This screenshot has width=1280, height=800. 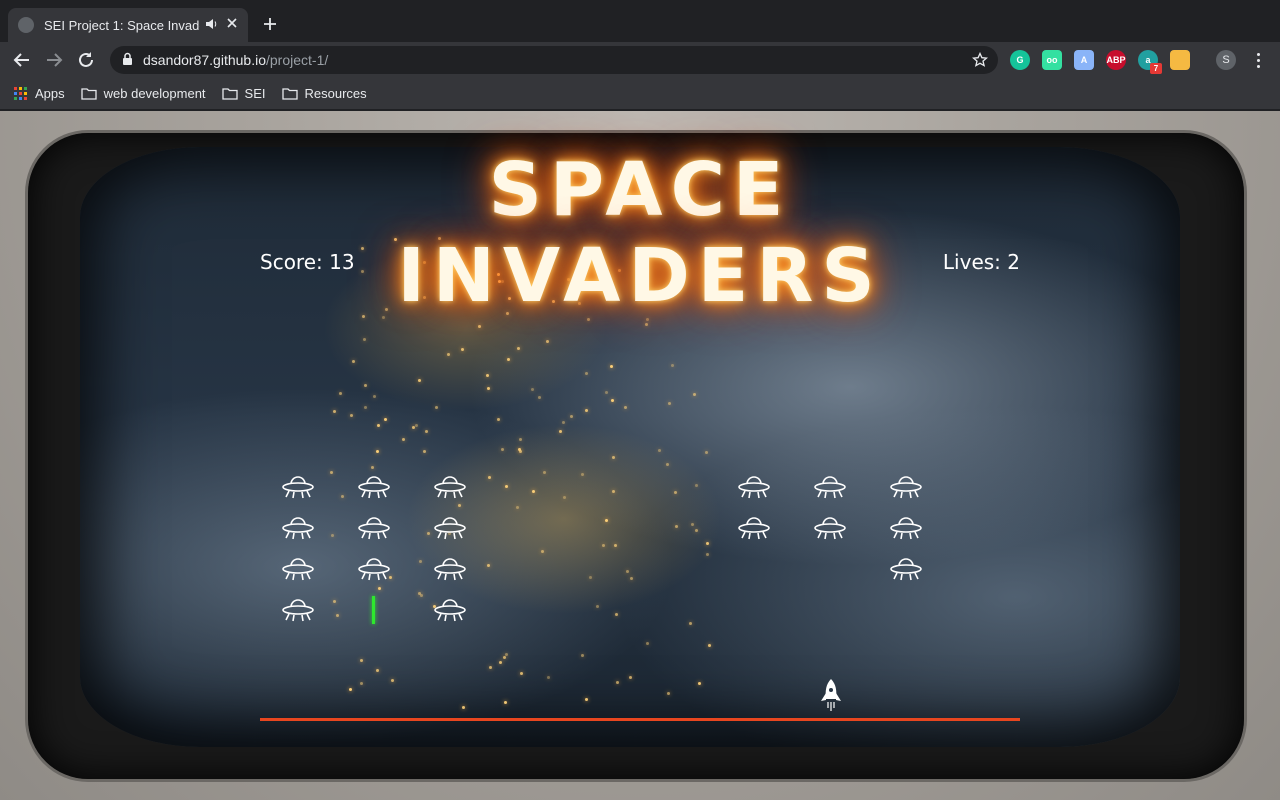 I want to click on laser-shot, so click(x=373, y=610).